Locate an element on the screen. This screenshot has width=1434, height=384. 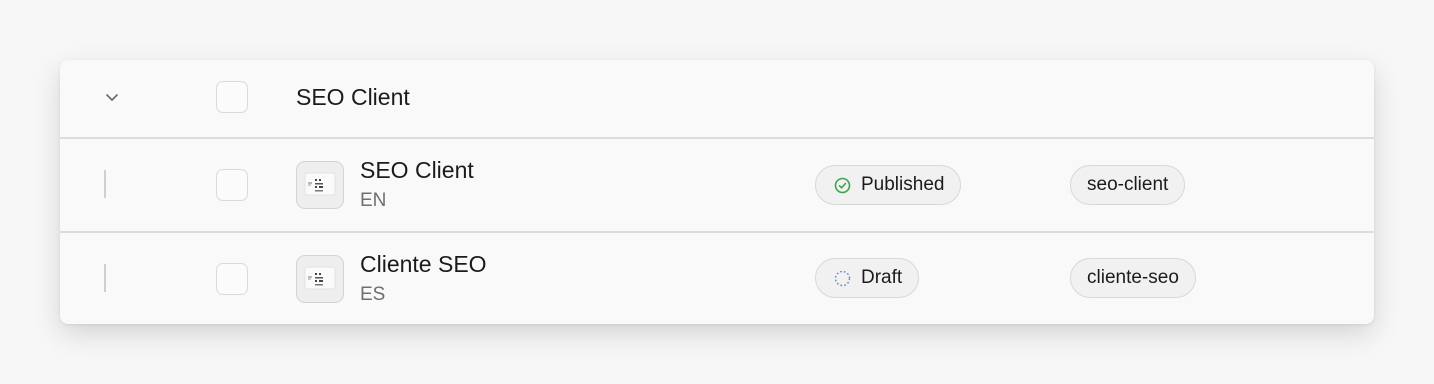
status-badge: Draft is located at coordinates (867, 278).